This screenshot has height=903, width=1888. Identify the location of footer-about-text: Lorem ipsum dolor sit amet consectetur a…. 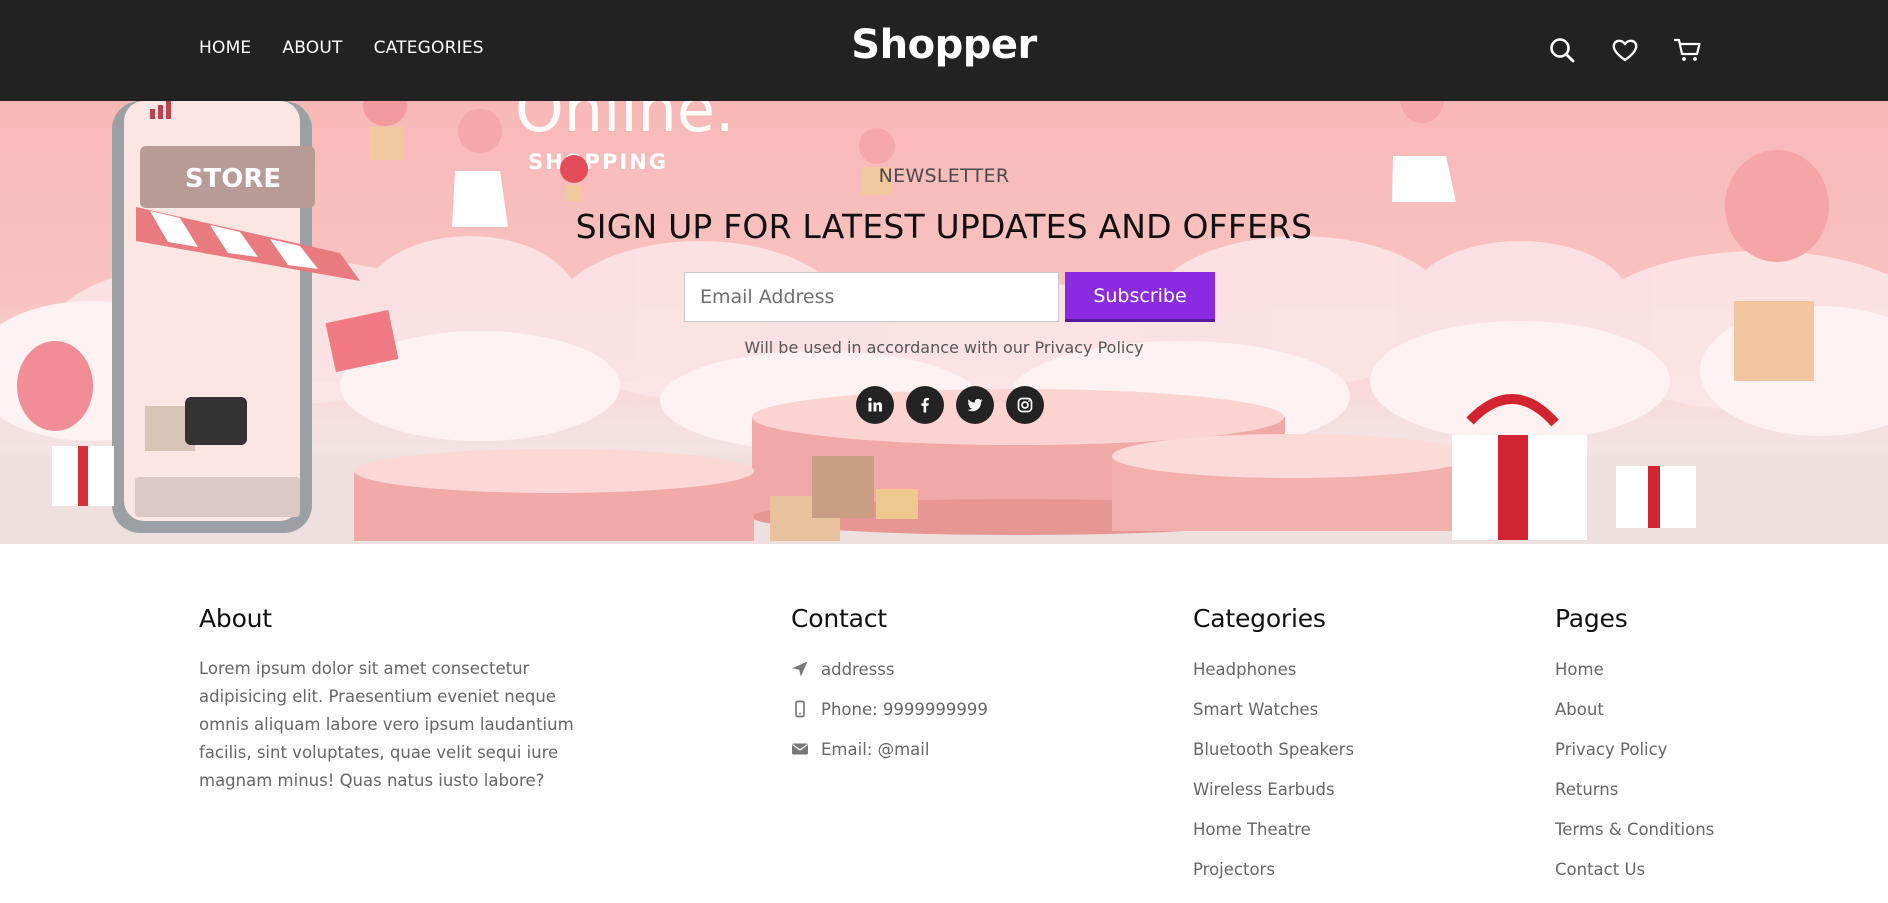
(386, 724).